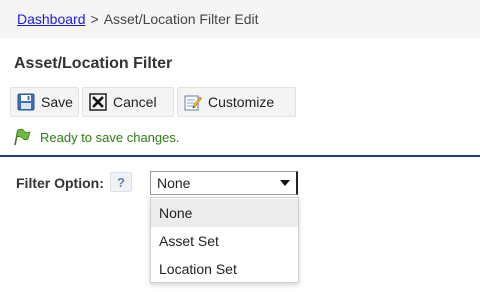  I want to click on filter-option-select: None, so click(224, 183).